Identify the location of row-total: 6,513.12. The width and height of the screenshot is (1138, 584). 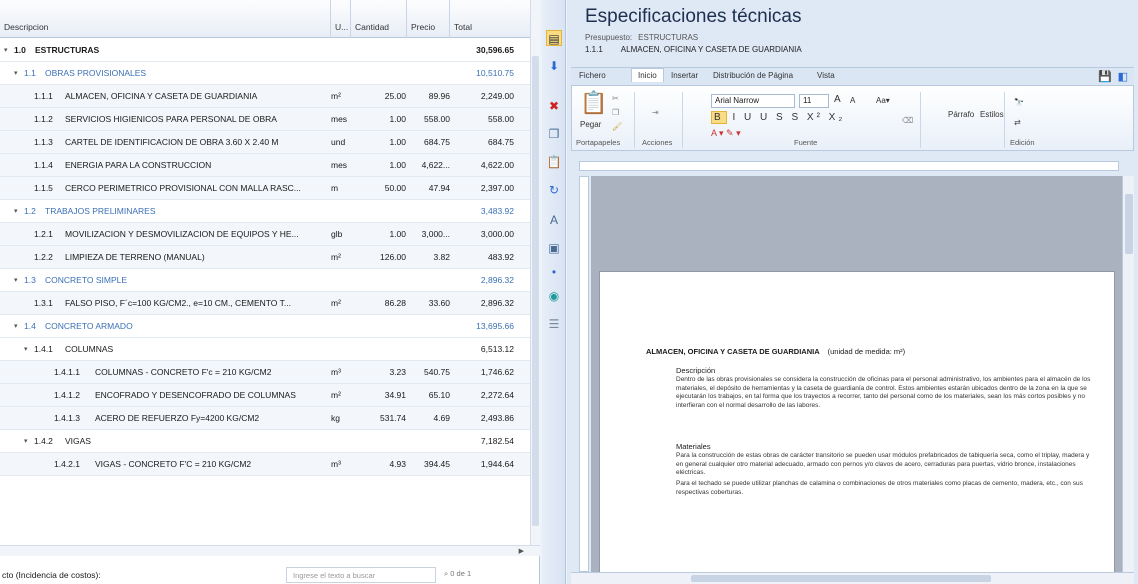
(497, 349).